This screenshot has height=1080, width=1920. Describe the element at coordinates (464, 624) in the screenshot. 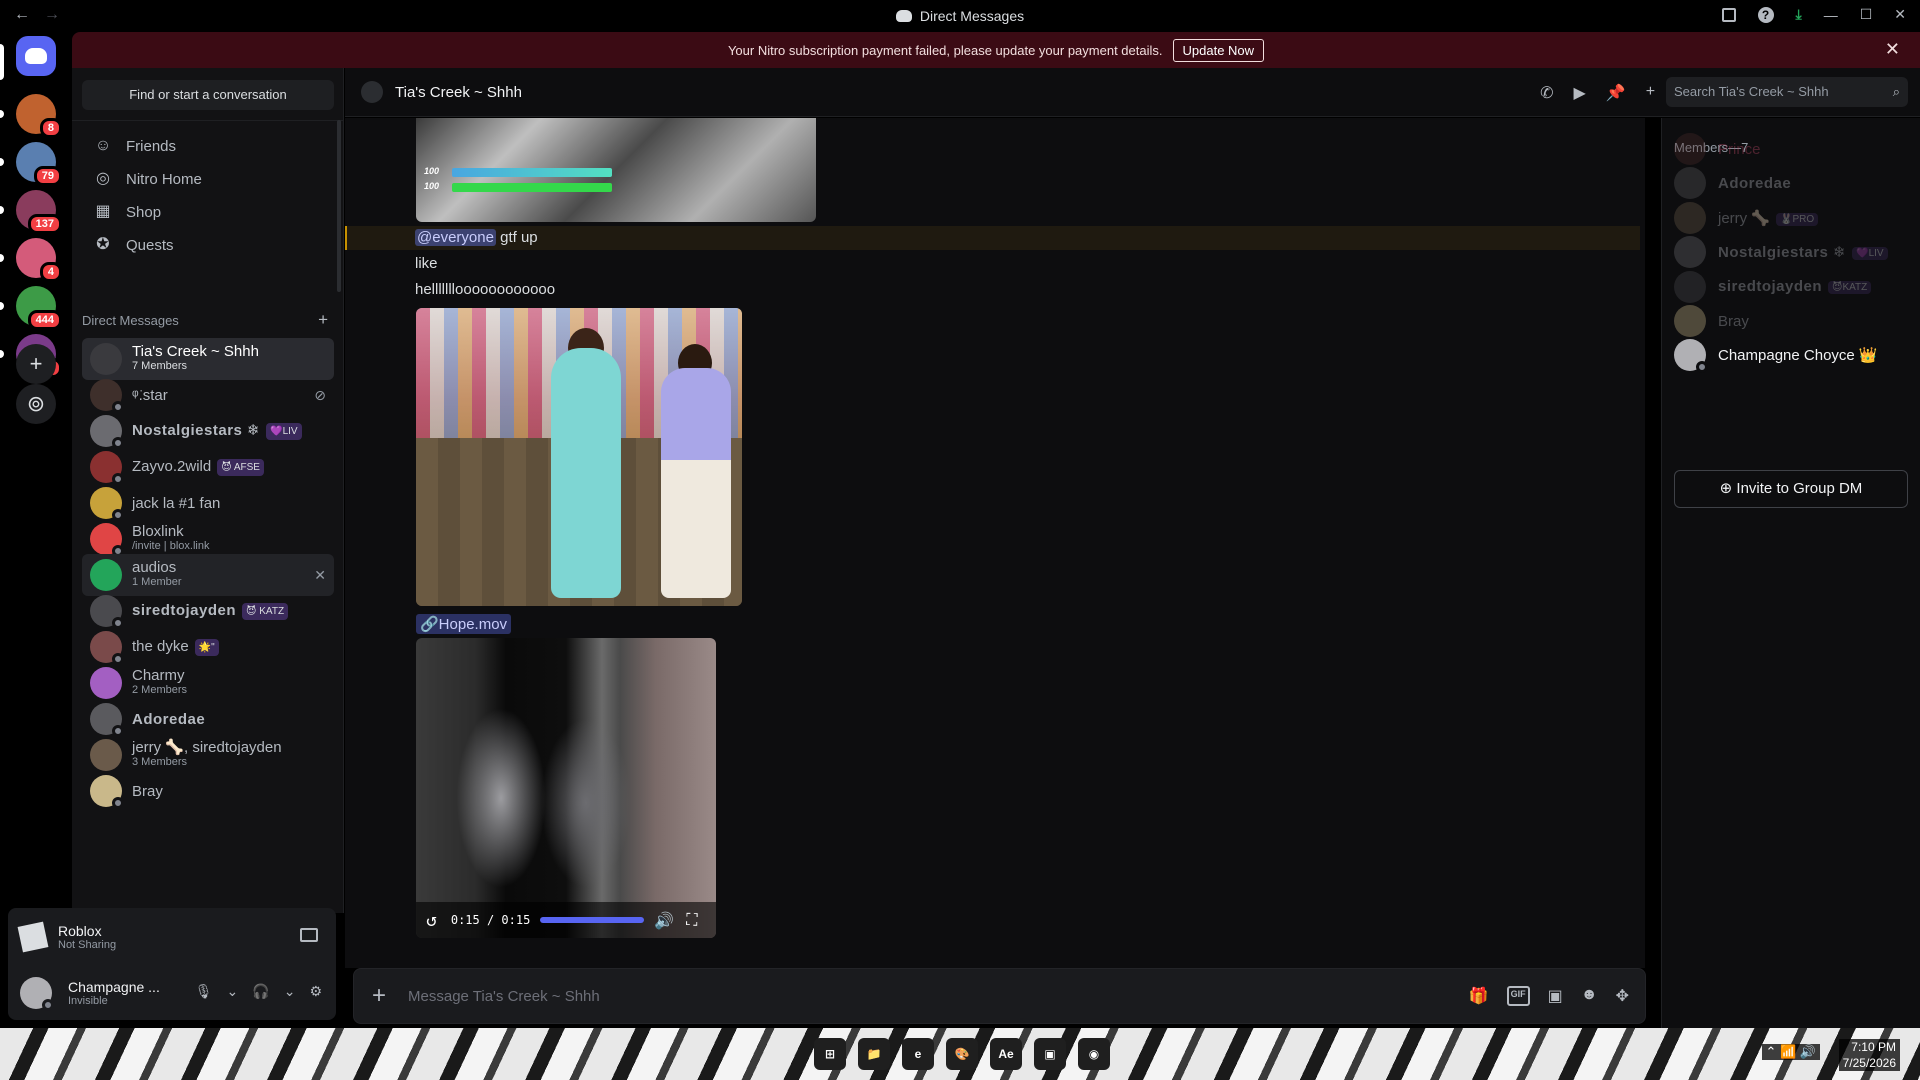

I see `video-attachment-link: 🔗Hope.mov` at that location.